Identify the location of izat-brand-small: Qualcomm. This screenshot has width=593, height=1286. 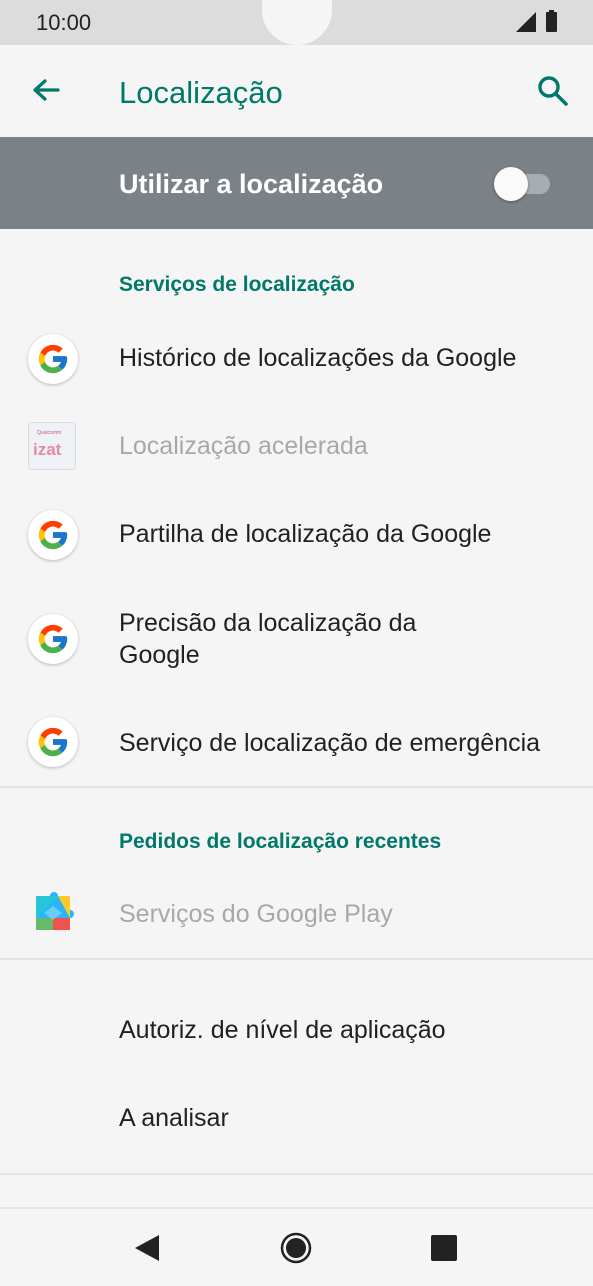
(49, 433).